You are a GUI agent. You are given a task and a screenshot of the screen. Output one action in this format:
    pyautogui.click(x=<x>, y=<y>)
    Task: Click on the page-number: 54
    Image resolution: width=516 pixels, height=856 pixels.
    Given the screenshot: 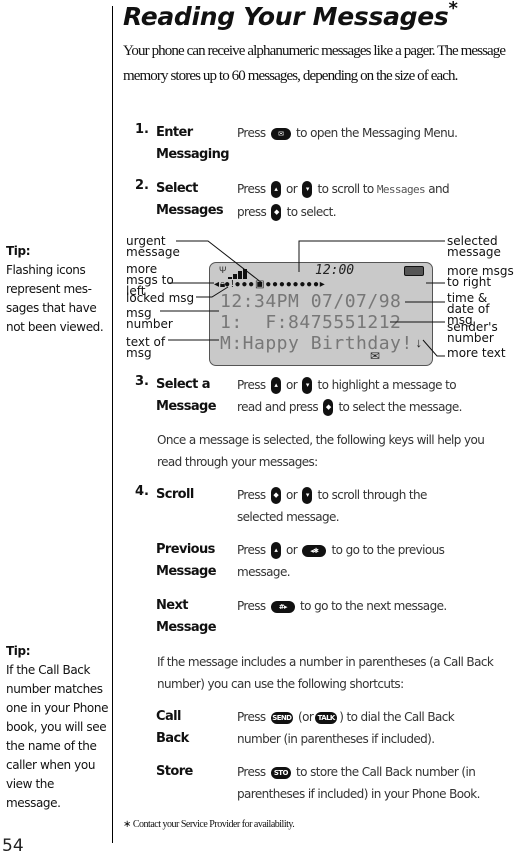 What is the action you would take?
    pyautogui.click(x=13, y=846)
    